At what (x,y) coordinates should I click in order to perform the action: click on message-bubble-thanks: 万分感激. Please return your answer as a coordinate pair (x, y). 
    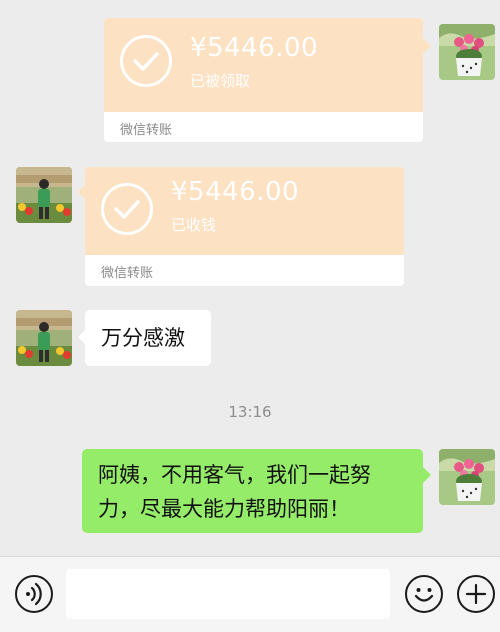
    Looking at the image, I should click on (148, 338).